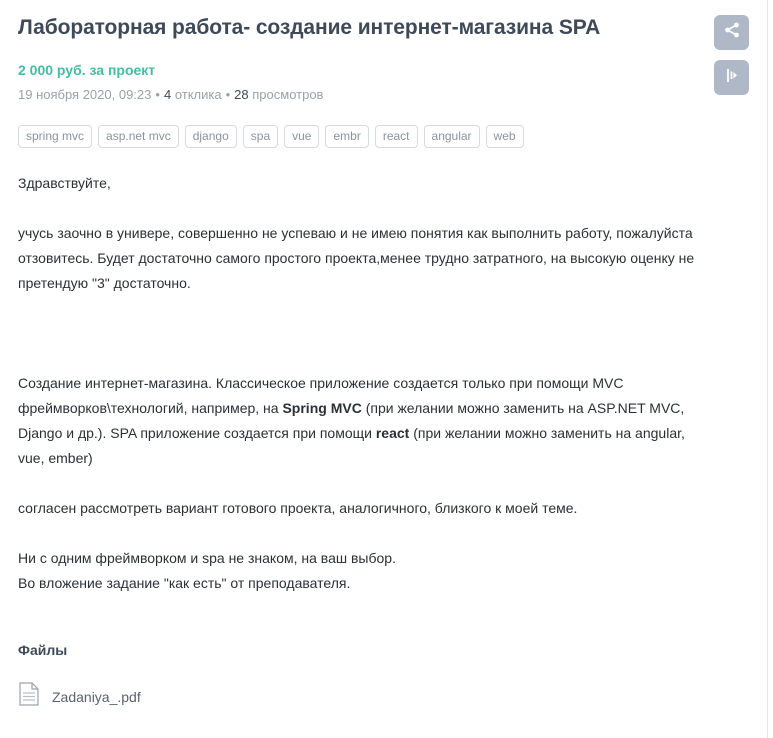  I want to click on report-button, so click(731, 77).